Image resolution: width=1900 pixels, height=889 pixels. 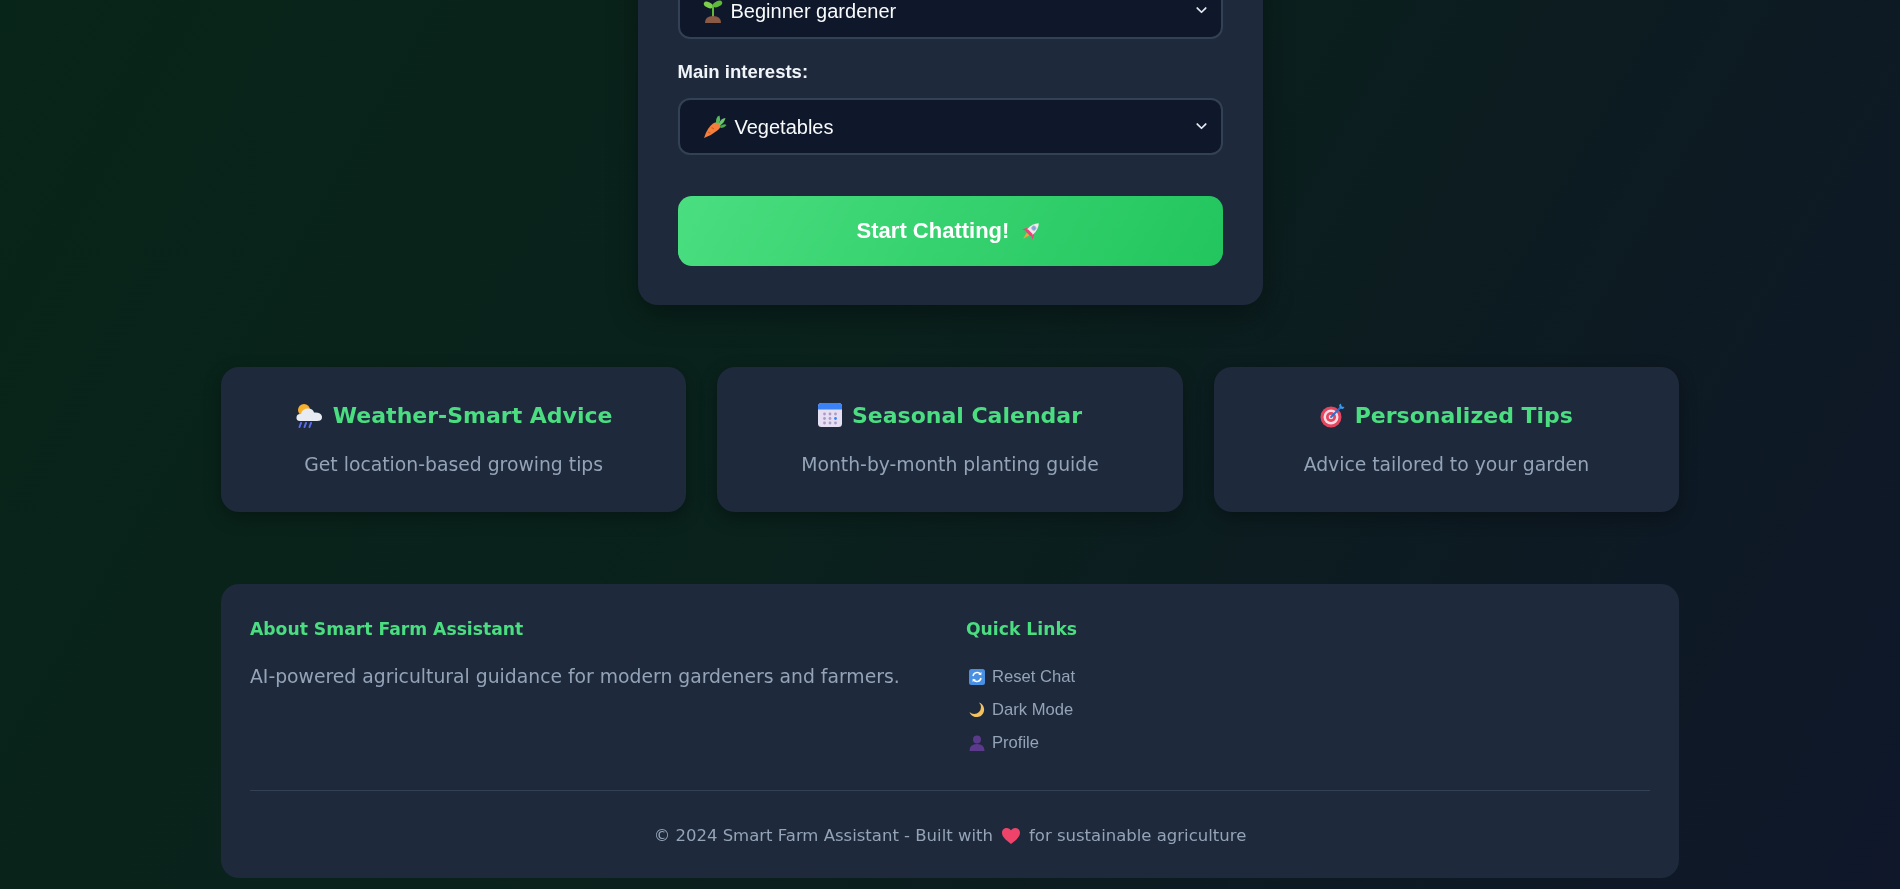 I want to click on footer-heading: About Smart Farm Assistant, so click(x=387, y=629).